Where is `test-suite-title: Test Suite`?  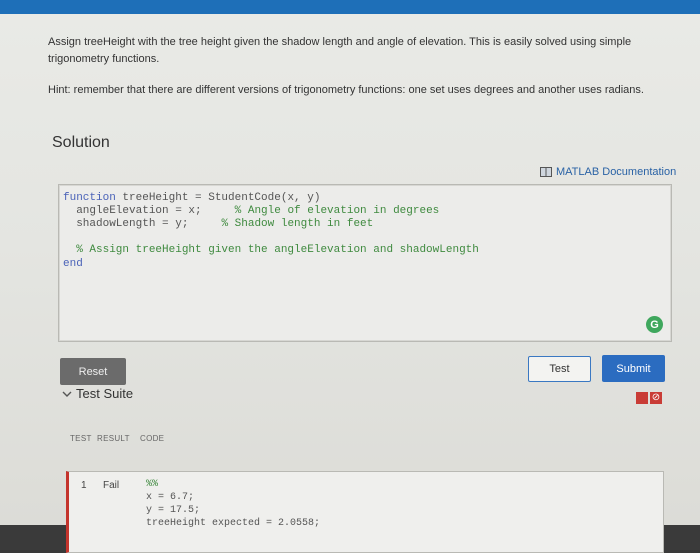
test-suite-title: Test Suite is located at coordinates (105, 393).